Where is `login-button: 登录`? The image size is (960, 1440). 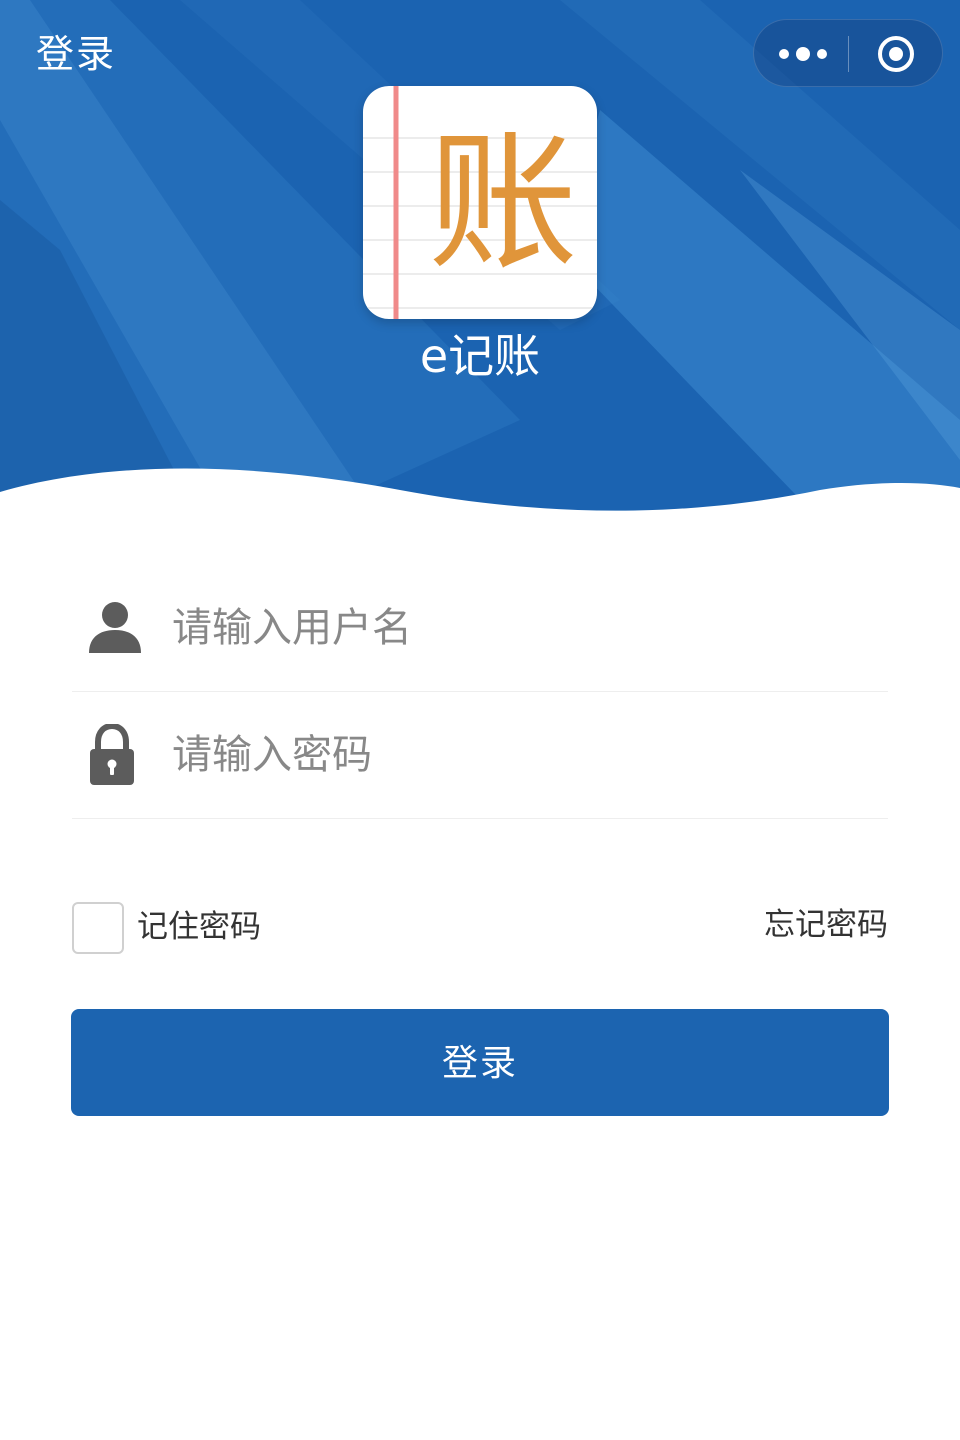
login-button: 登录 is located at coordinates (480, 1062).